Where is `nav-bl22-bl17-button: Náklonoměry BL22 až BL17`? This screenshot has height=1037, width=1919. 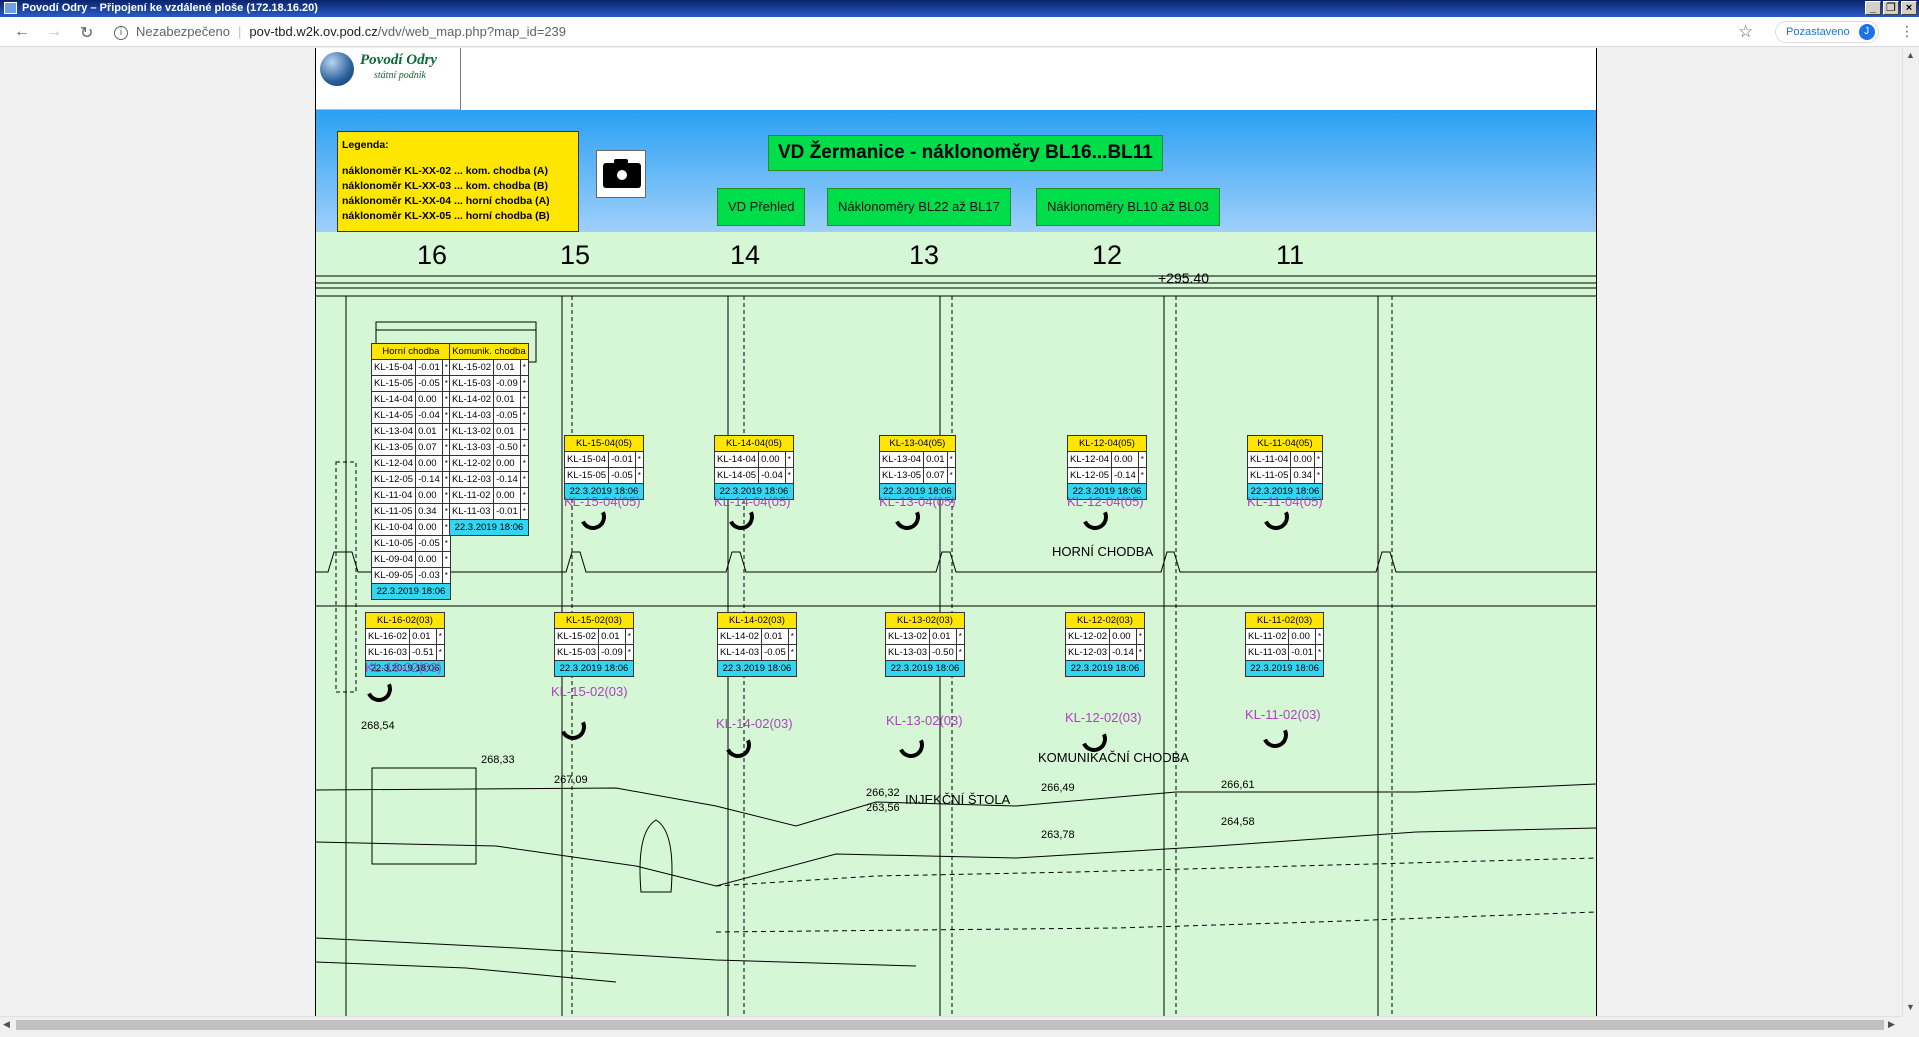 nav-bl22-bl17-button: Náklonoměry BL22 až BL17 is located at coordinates (919, 207).